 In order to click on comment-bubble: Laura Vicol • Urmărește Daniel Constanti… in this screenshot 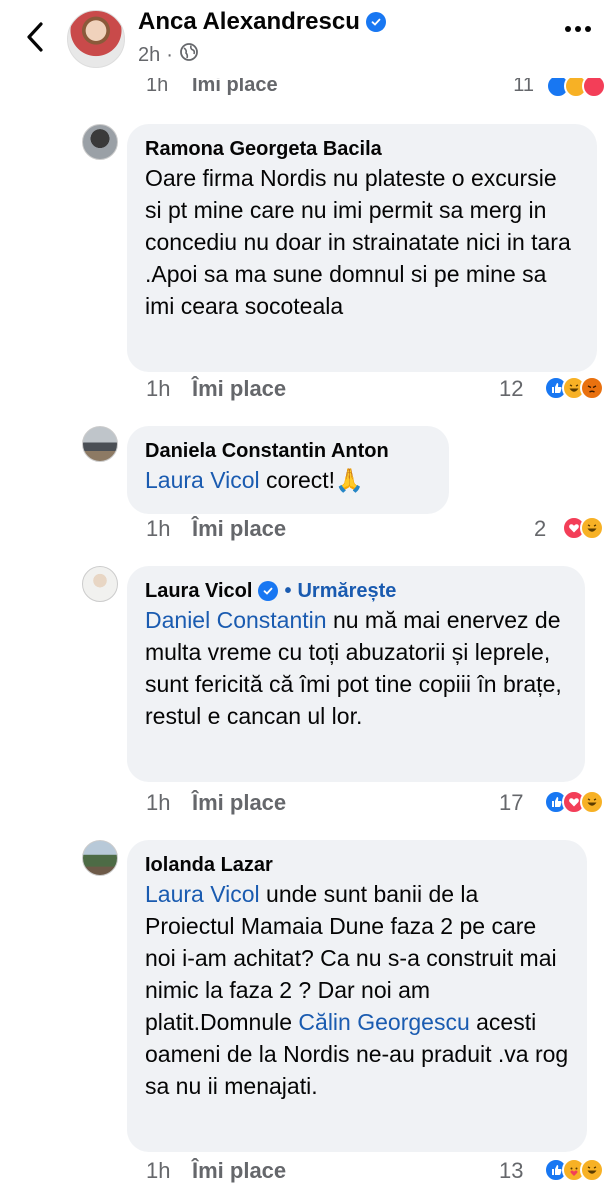, I will do `click(356, 674)`.